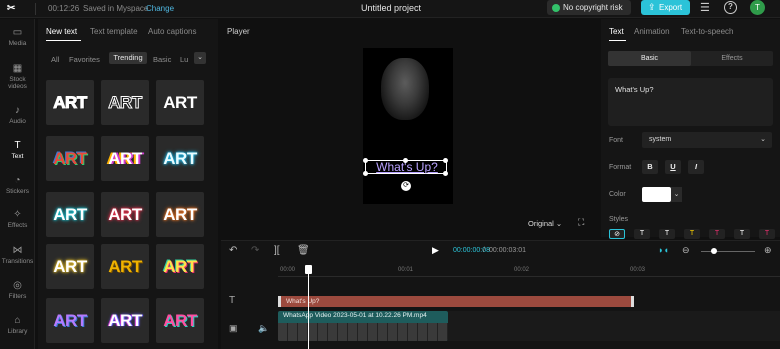 The image size is (780, 349). What do you see at coordinates (619, 219) in the screenshot?
I see `styles-label: Styles` at bounding box center [619, 219].